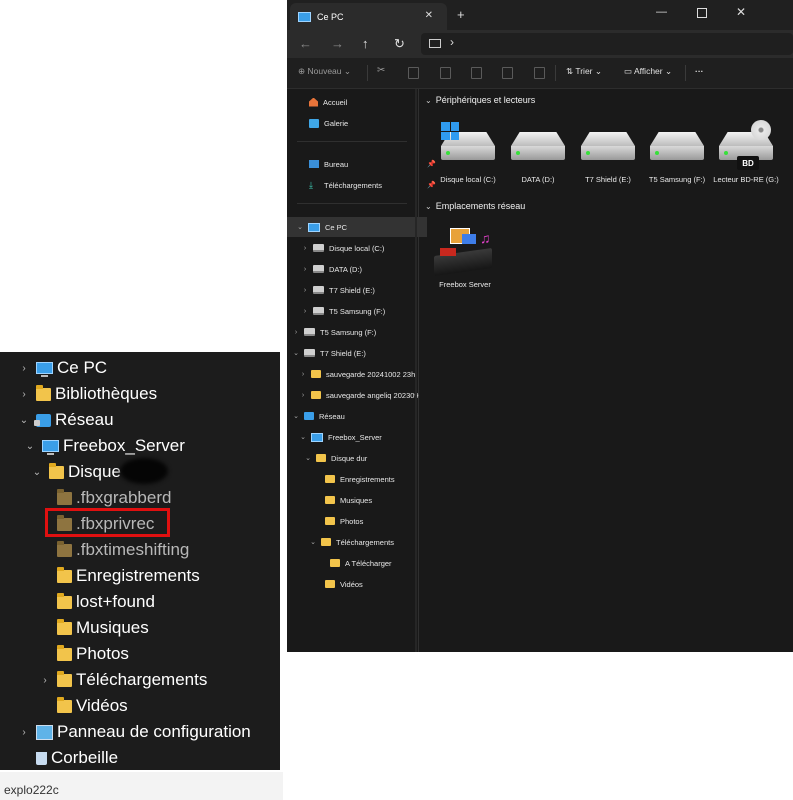  What do you see at coordinates (445, 73) in the screenshot?
I see `paste-icon` at bounding box center [445, 73].